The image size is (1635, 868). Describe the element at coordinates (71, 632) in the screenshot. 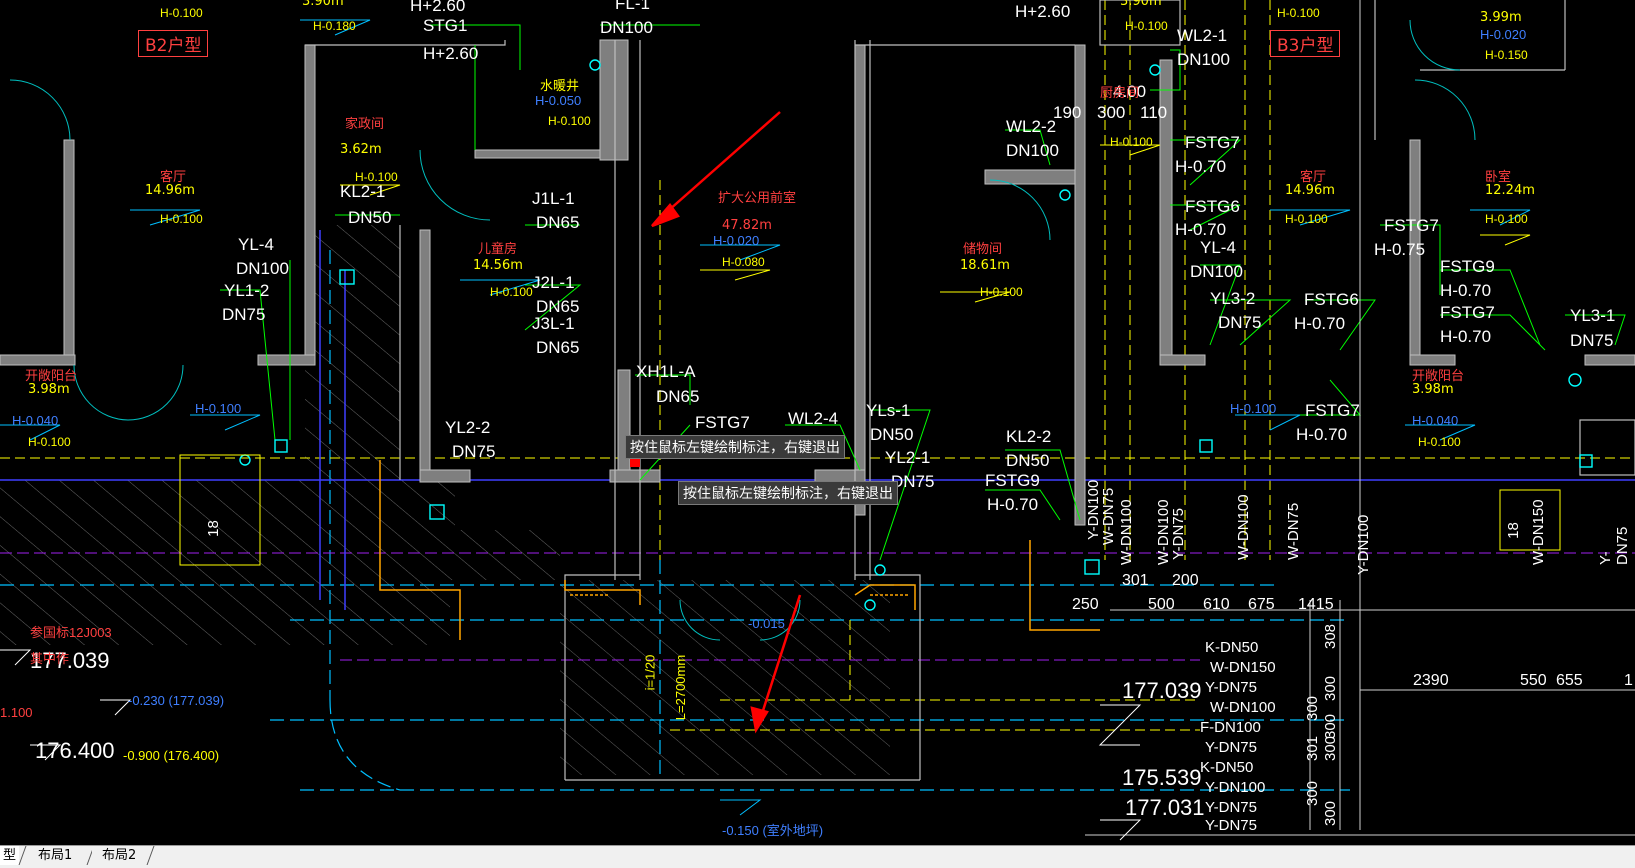

I see `ref-note: 参国标12J003` at that location.